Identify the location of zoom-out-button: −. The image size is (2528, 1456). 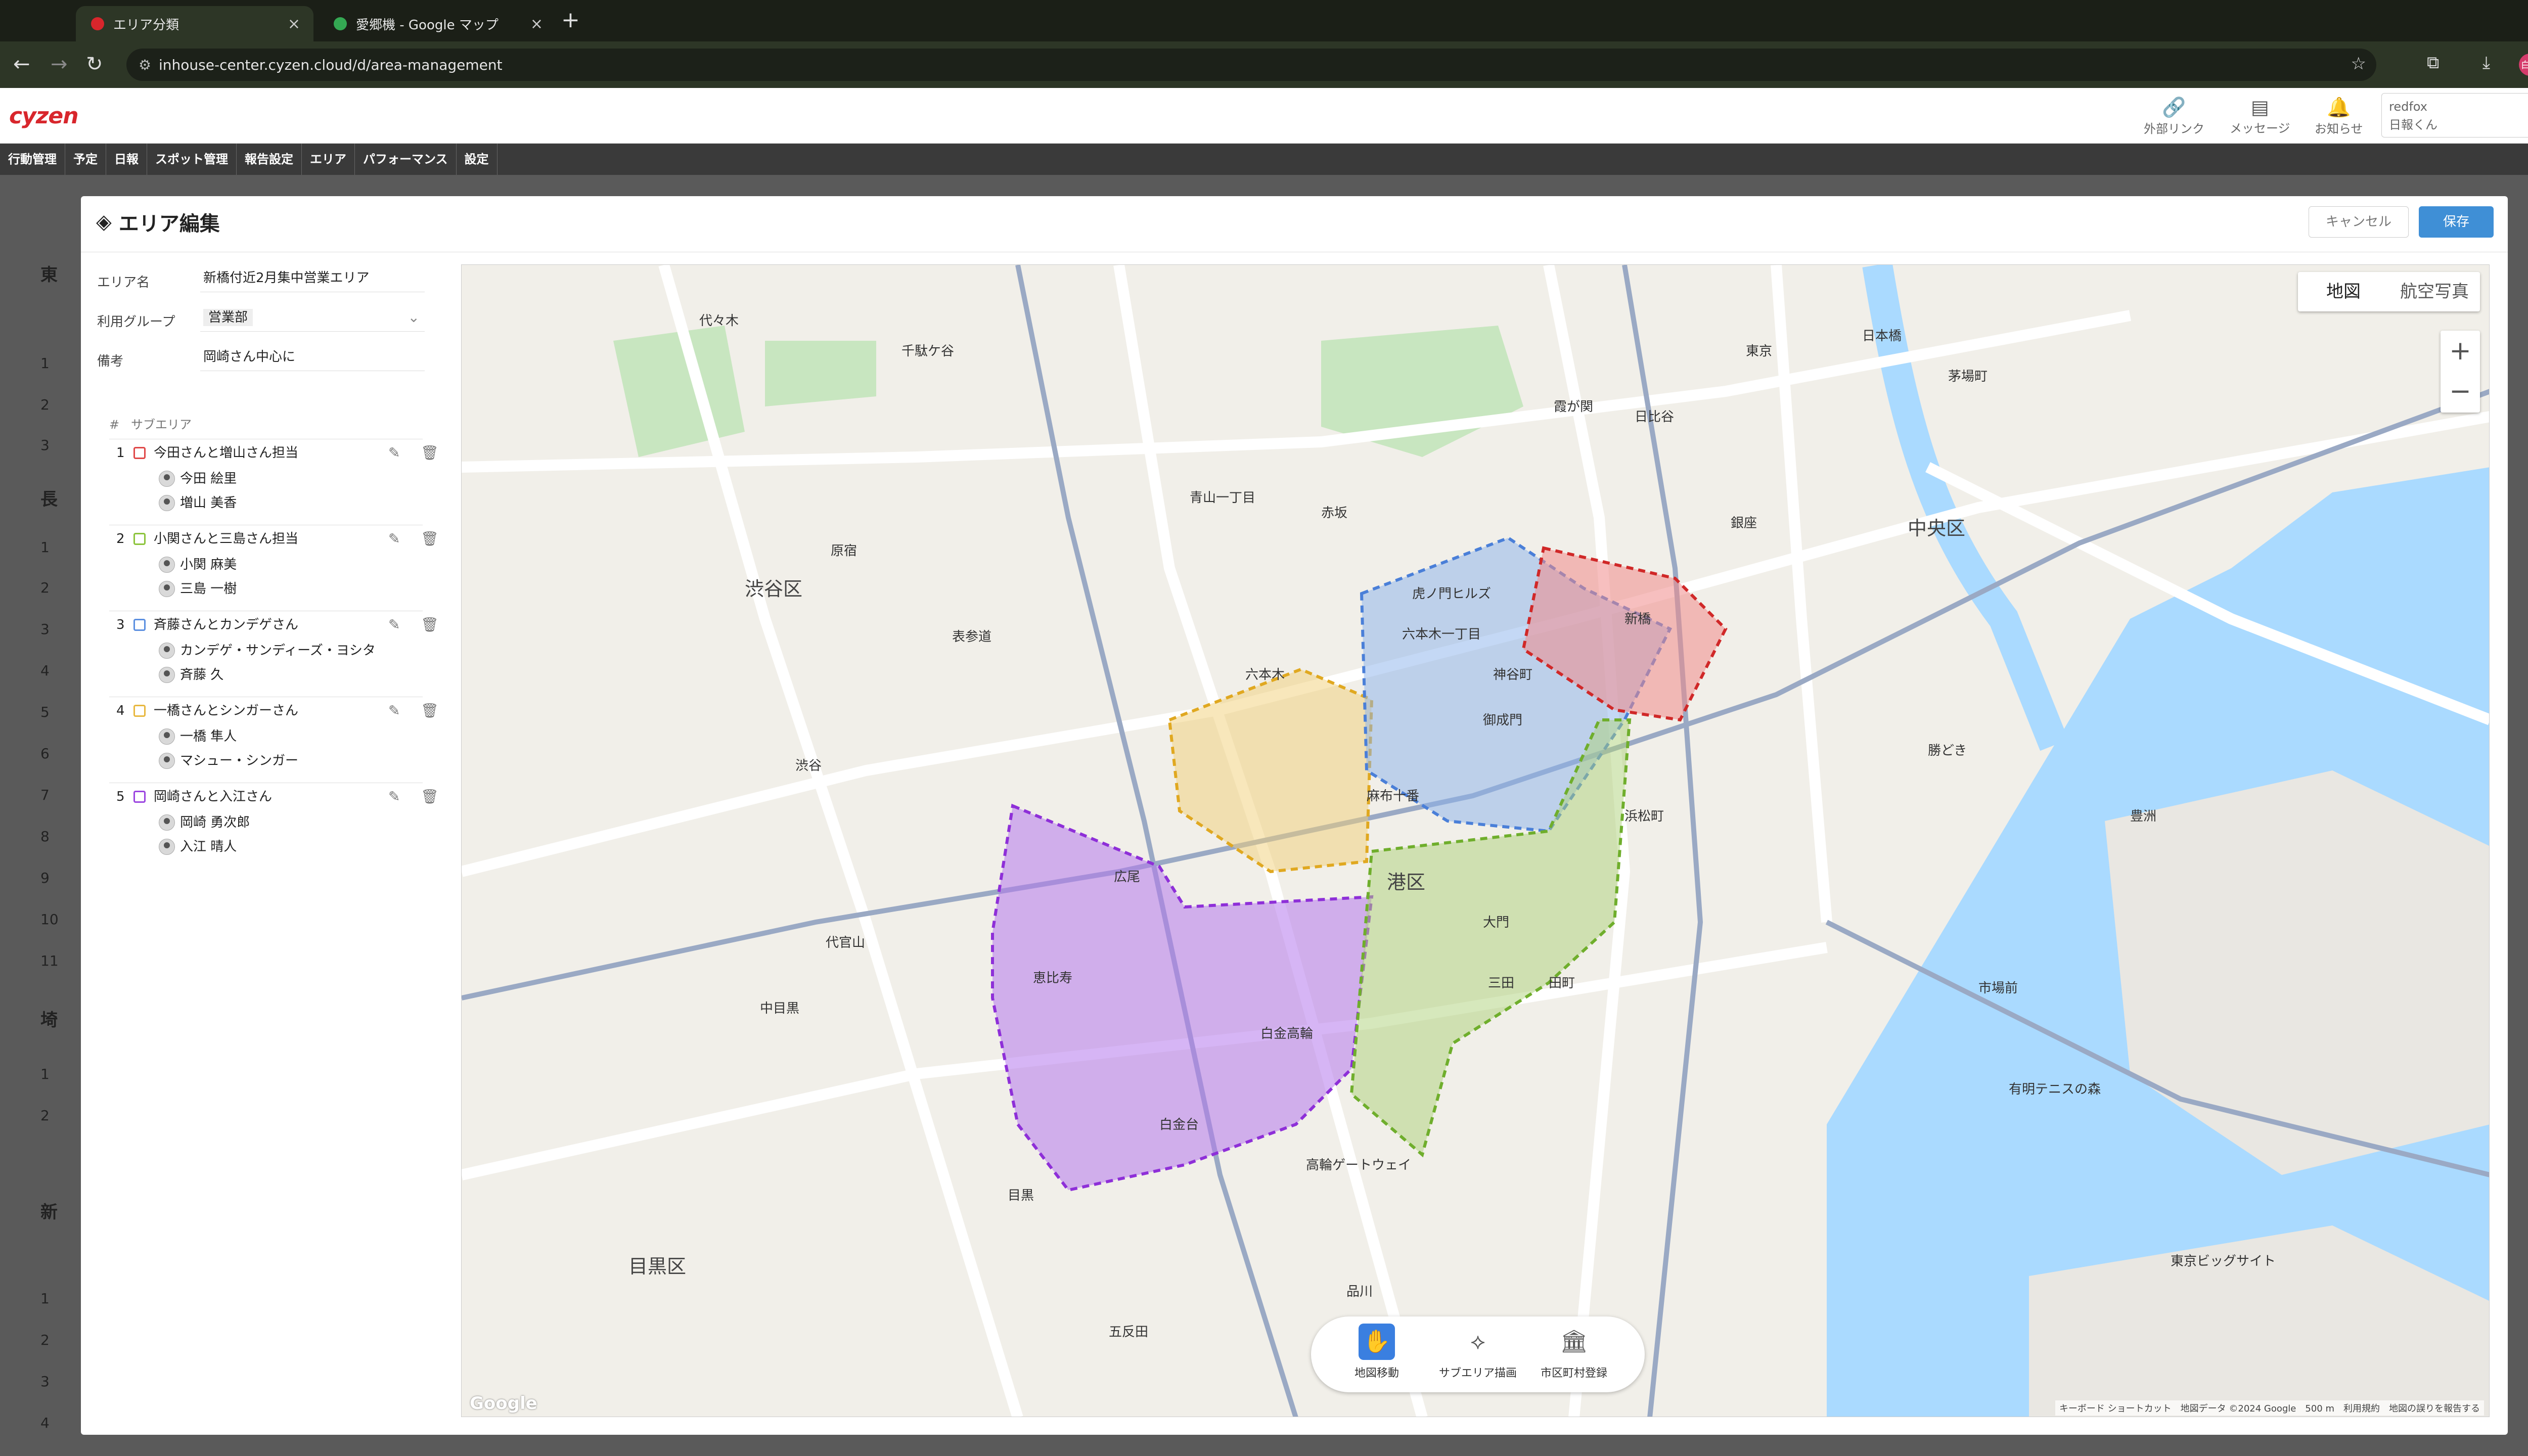
(2461, 391).